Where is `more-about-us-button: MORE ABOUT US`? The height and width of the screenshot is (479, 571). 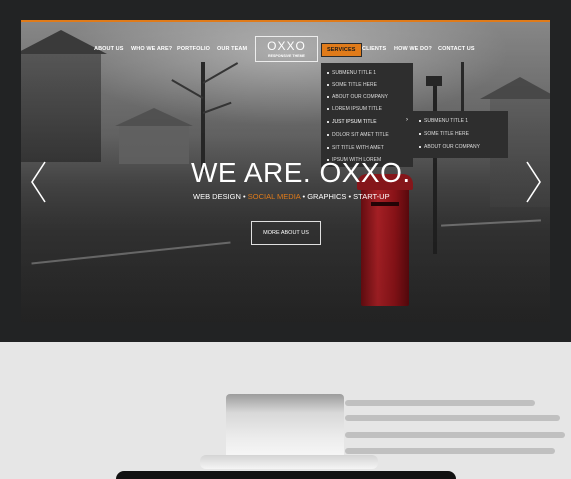
more-about-us-button: MORE ABOUT US is located at coordinates (286, 233).